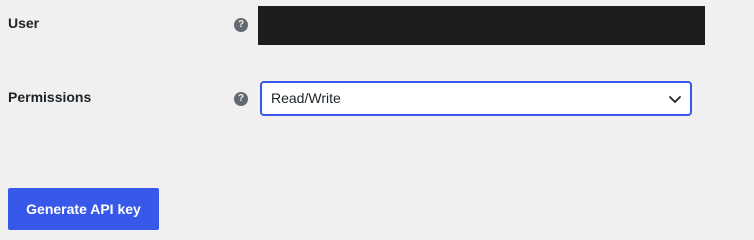 This screenshot has height=240, width=754. What do you see at coordinates (83, 209) in the screenshot?
I see `generate-api-key-button: Generate API key` at bounding box center [83, 209].